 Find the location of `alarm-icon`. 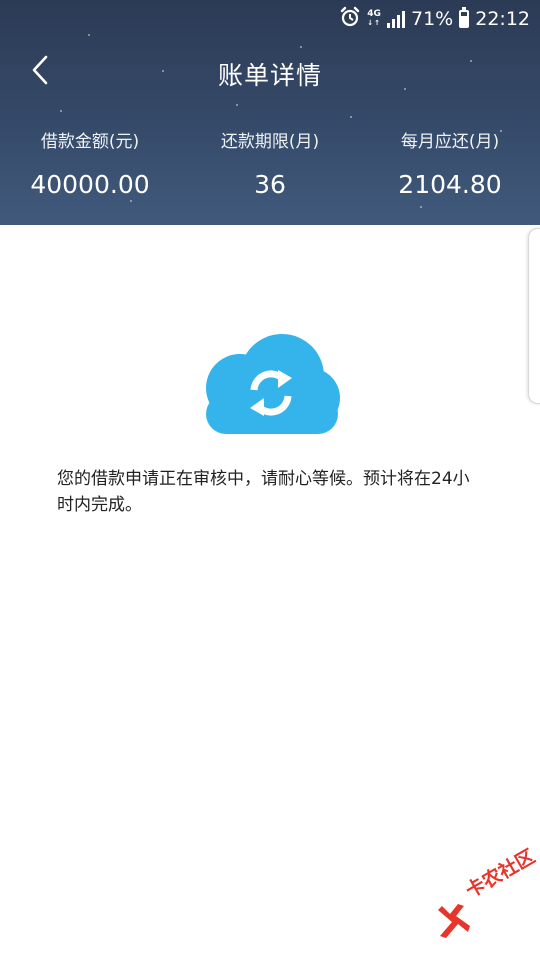

alarm-icon is located at coordinates (350, 19).